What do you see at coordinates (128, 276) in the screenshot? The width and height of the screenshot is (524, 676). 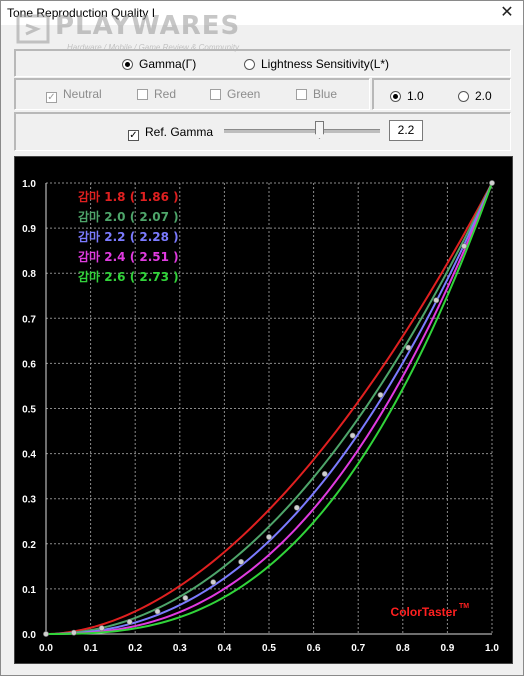 I see `legend-entry: 감마 2.6 ( 2.73 )` at bounding box center [128, 276].